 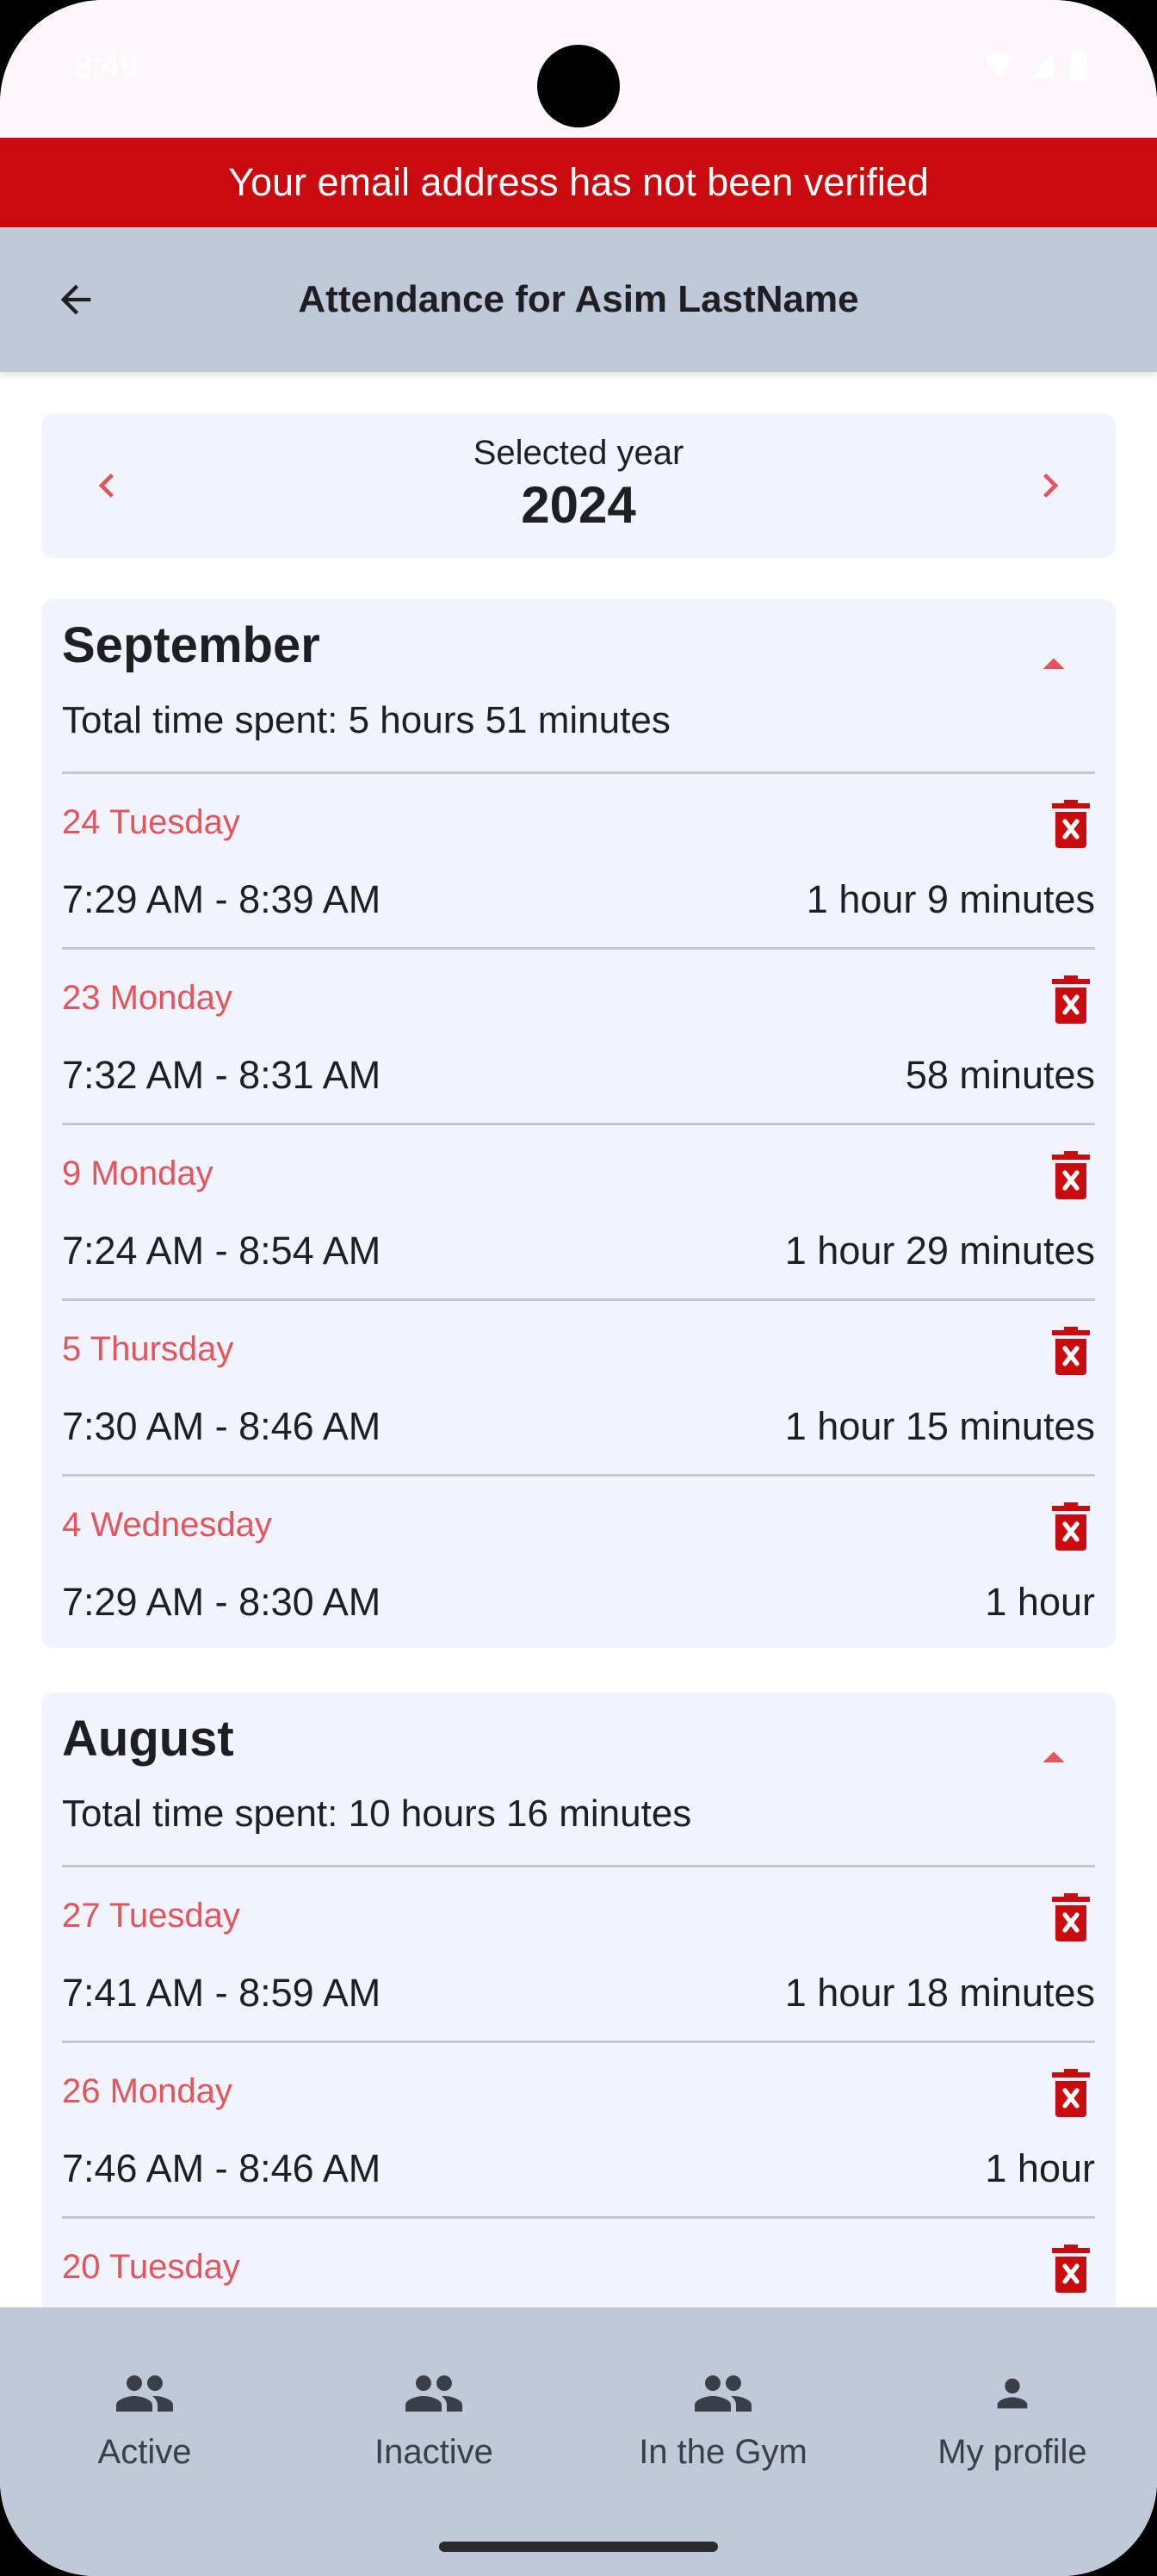 What do you see at coordinates (222, 899) in the screenshot?
I see `entry-time-range: 7:29 AM - 8:39 AM` at bounding box center [222, 899].